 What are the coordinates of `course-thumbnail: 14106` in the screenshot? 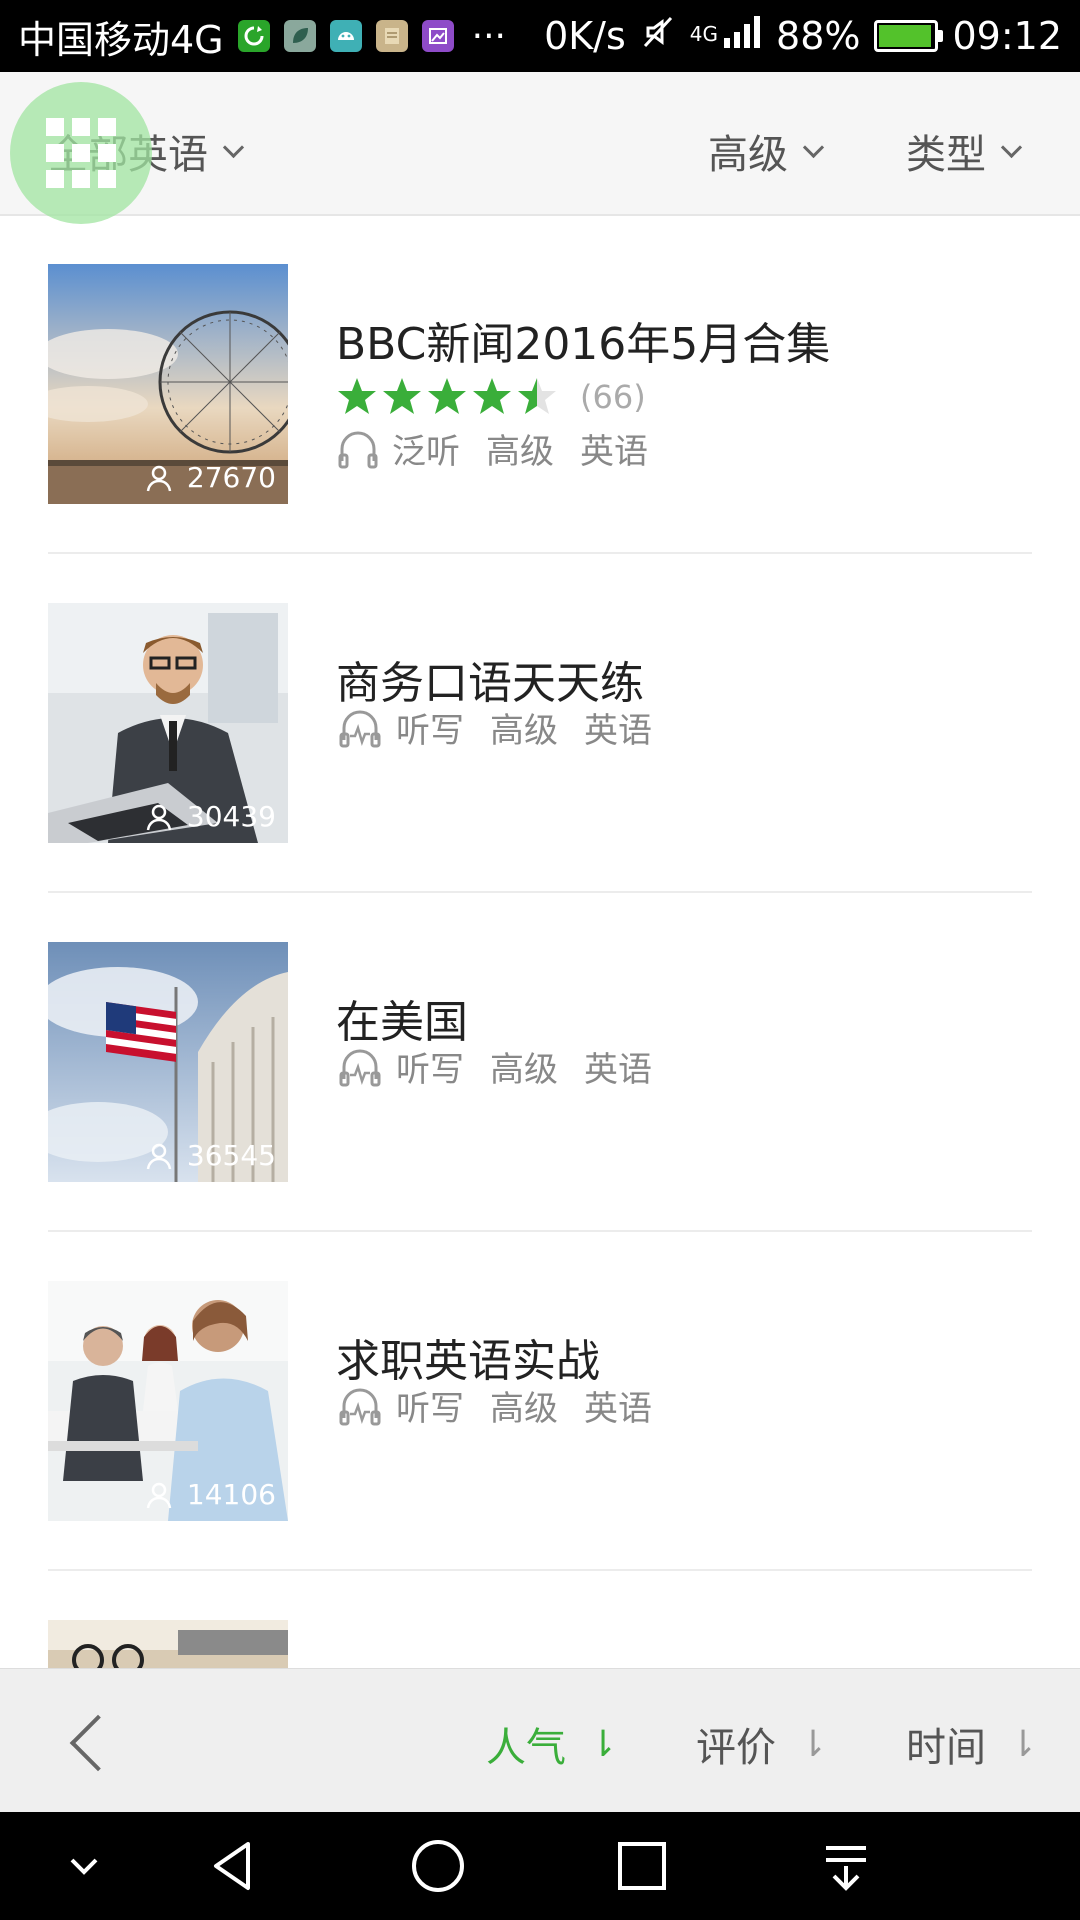 It's located at (168, 1401).